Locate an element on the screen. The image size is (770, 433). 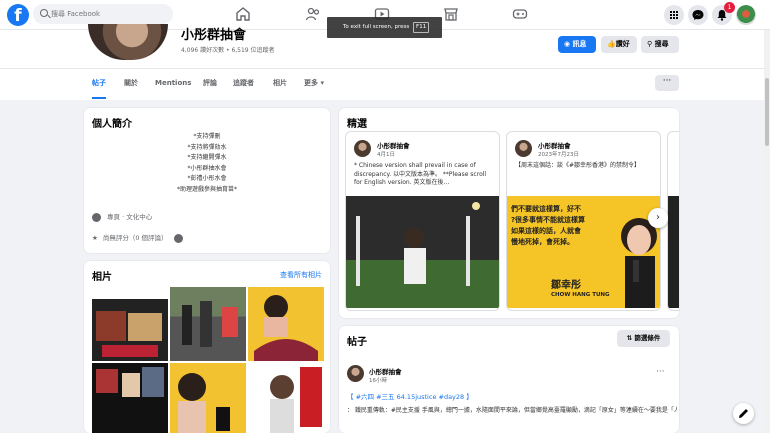
featured-post-card-partial is located at coordinates (673, 221).